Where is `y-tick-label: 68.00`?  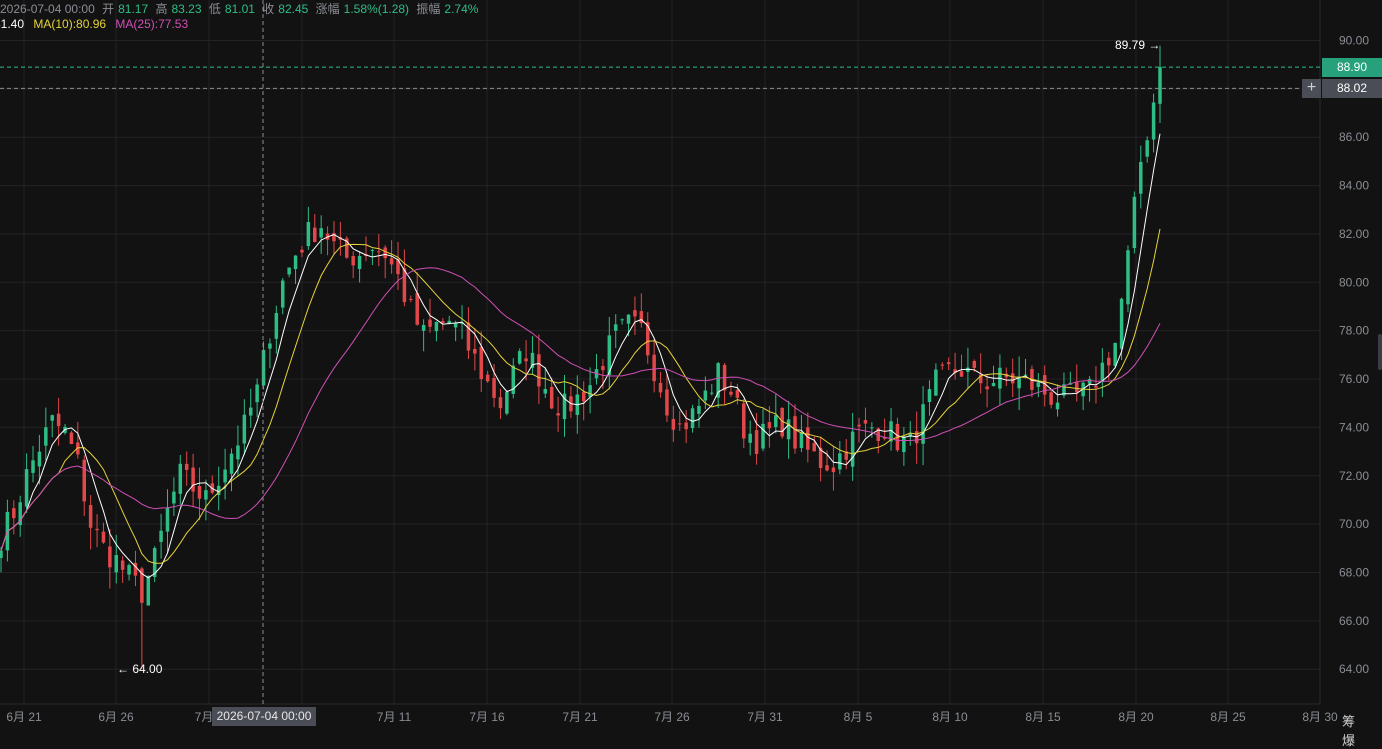 y-tick-label: 68.00 is located at coordinates (1354, 572).